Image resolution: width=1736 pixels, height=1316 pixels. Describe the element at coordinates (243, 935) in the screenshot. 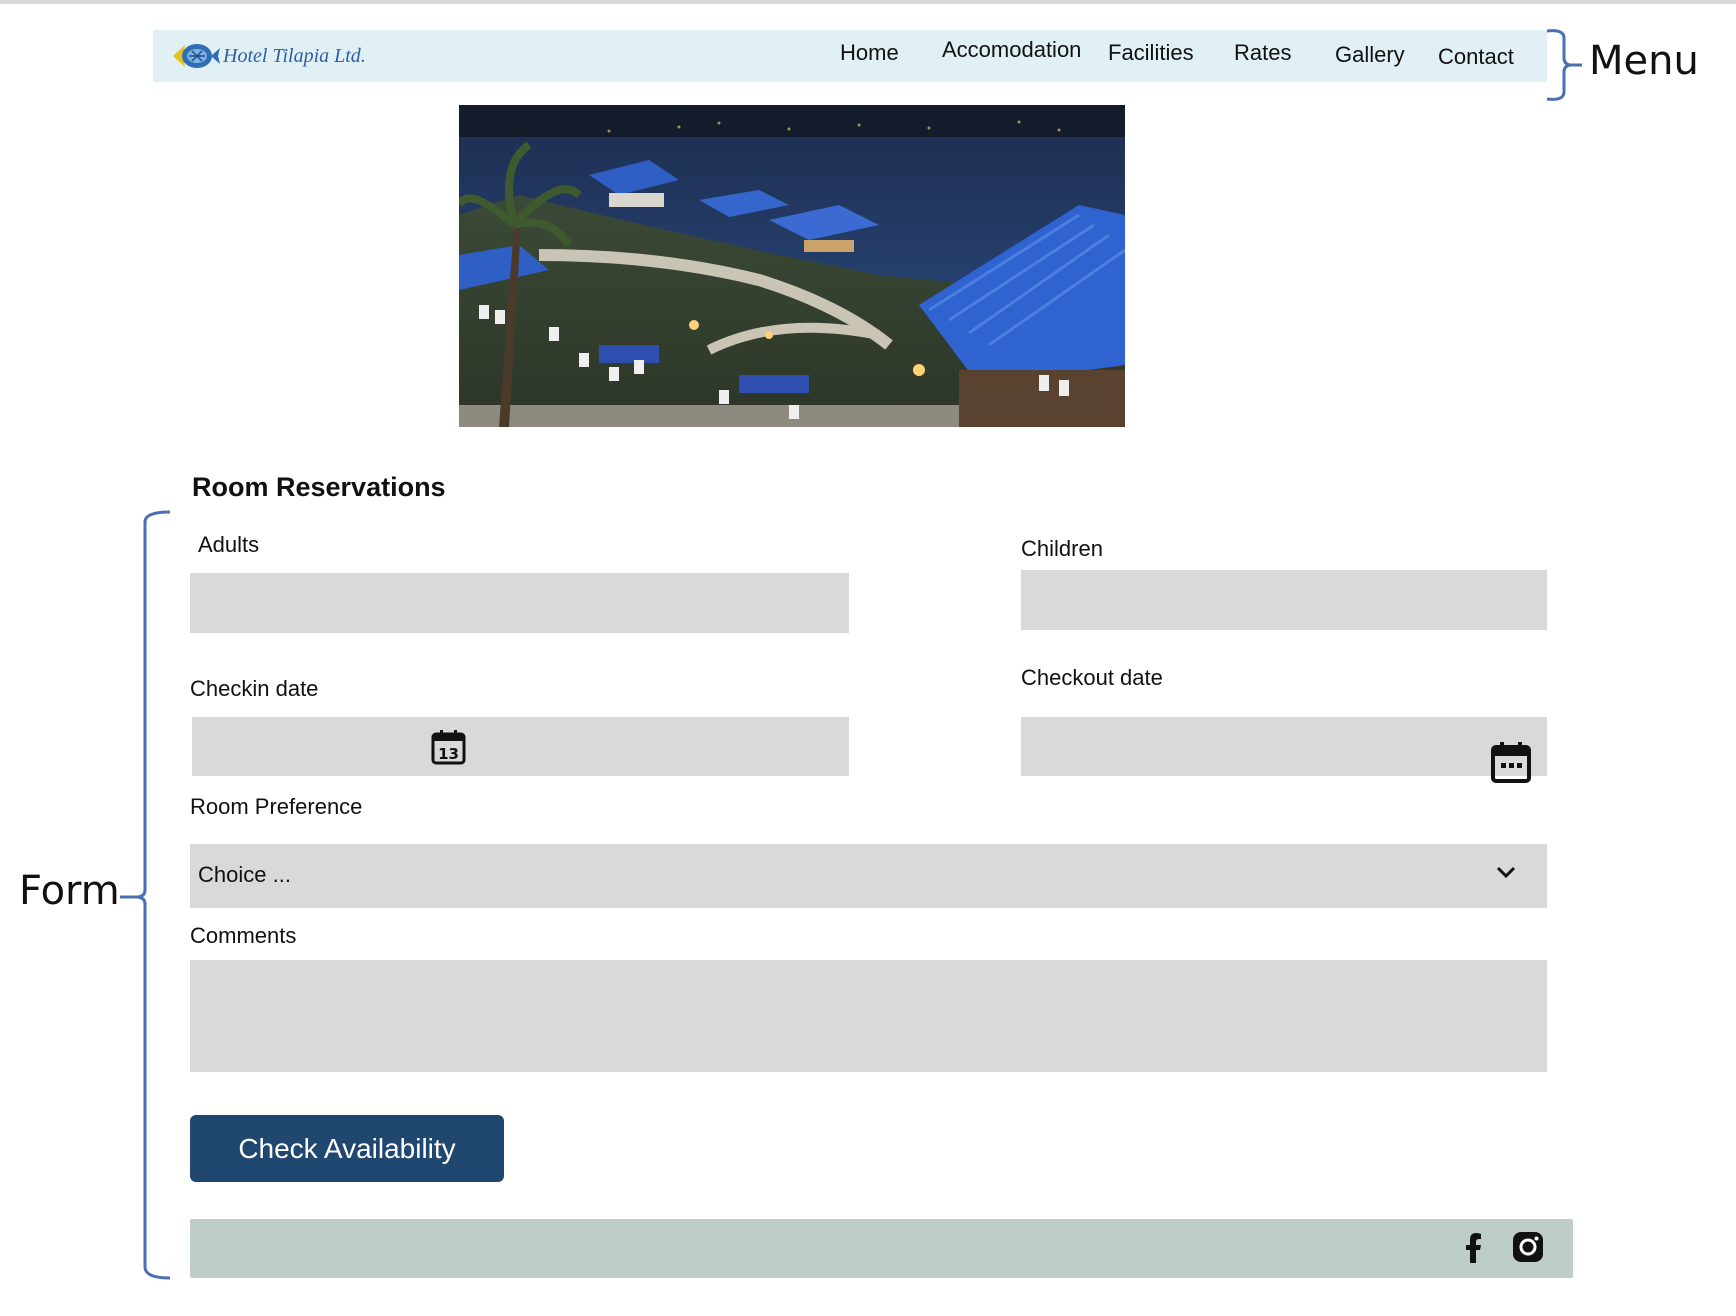

I see `comments-label: Comments` at that location.